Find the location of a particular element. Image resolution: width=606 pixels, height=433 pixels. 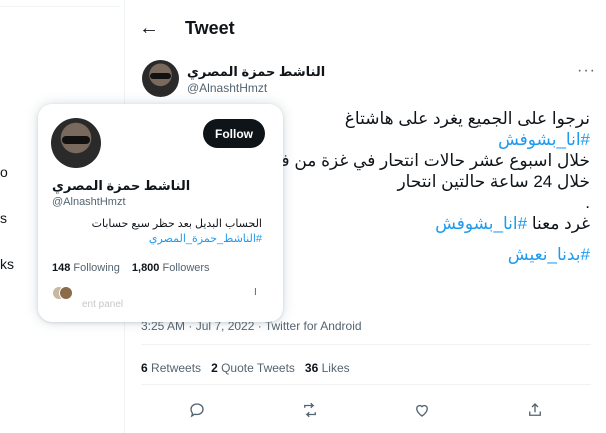

page-header: ← Tweet is located at coordinates (365, 28).